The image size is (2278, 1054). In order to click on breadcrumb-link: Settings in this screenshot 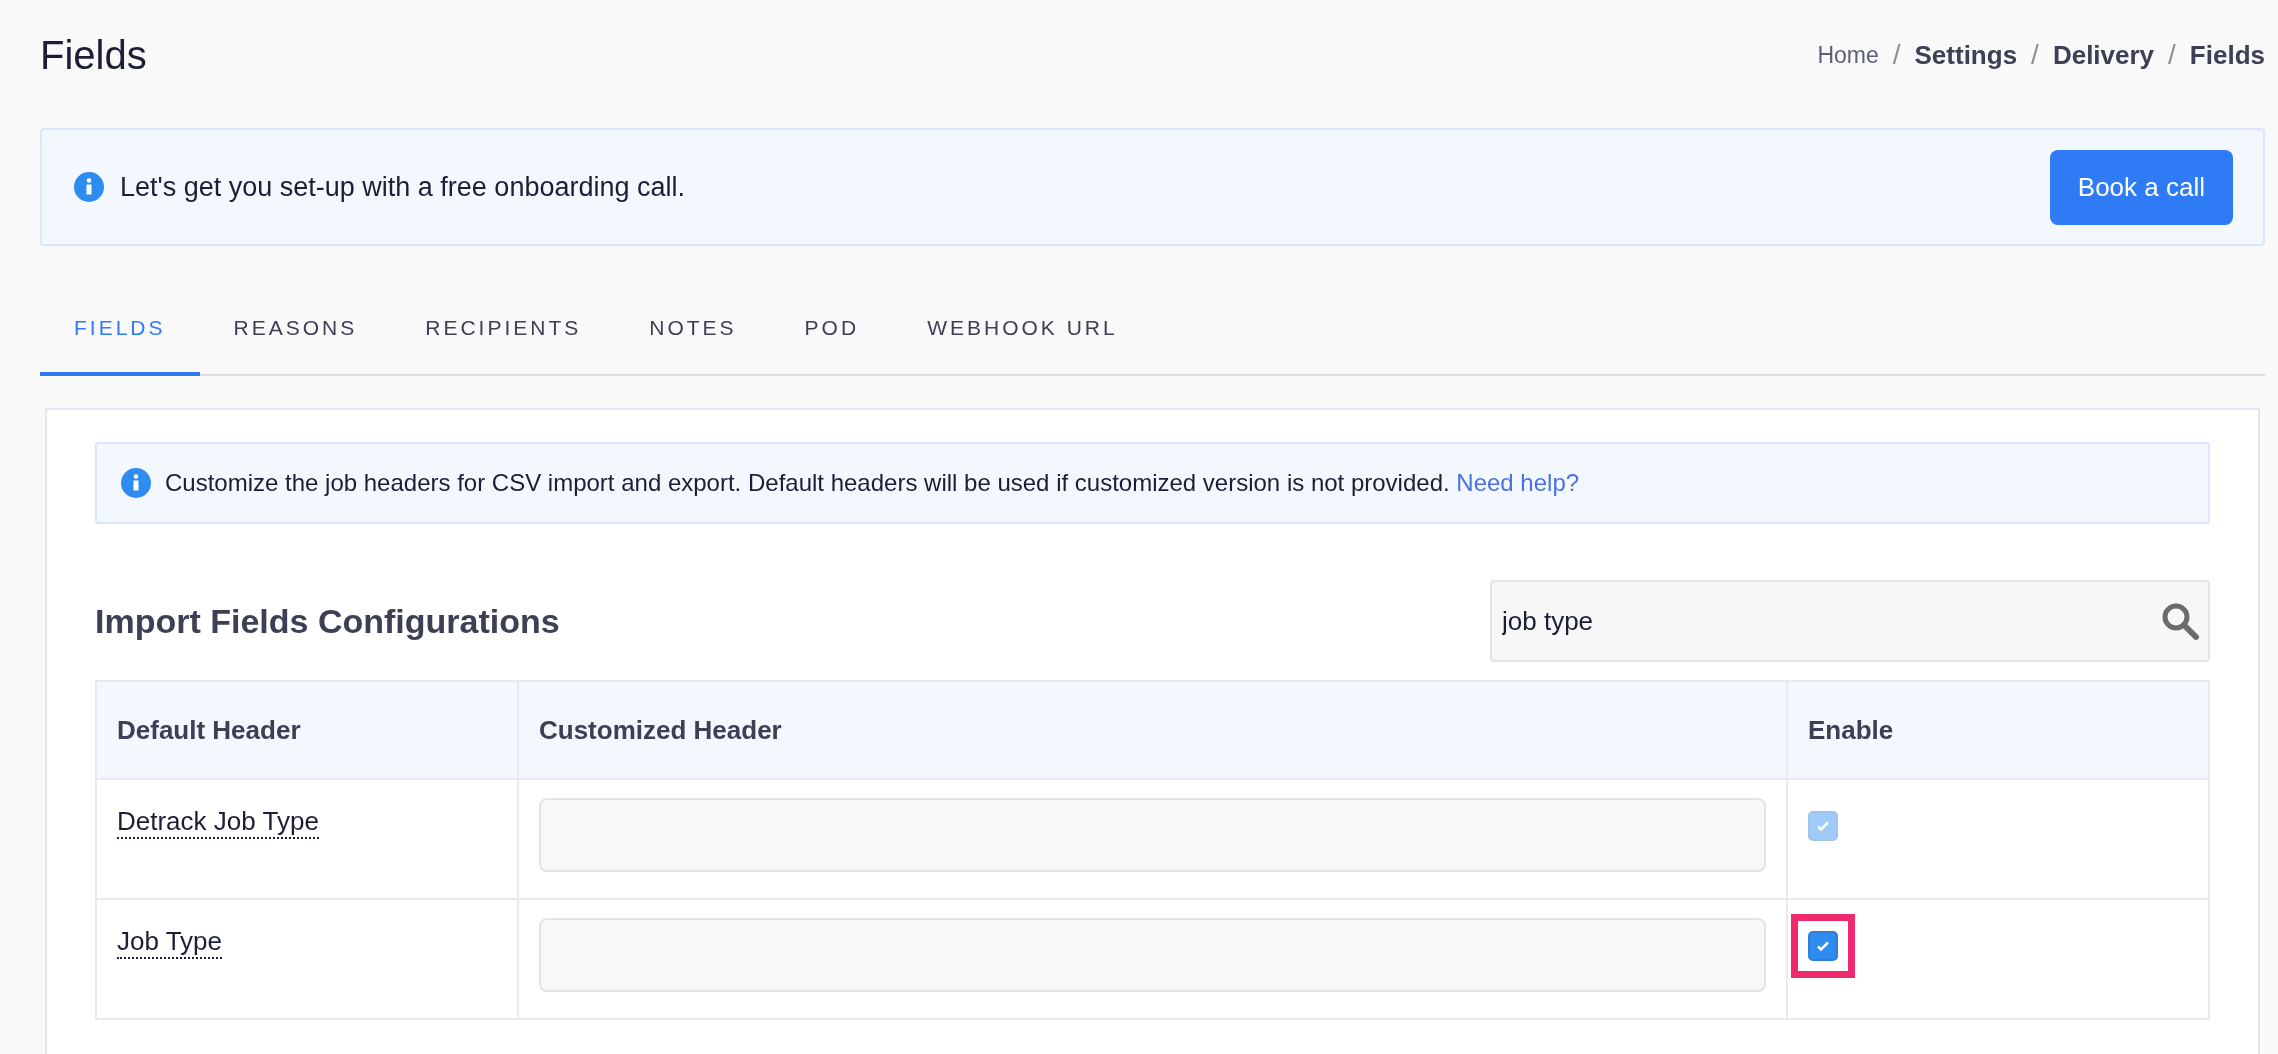, I will do `click(1966, 55)`.